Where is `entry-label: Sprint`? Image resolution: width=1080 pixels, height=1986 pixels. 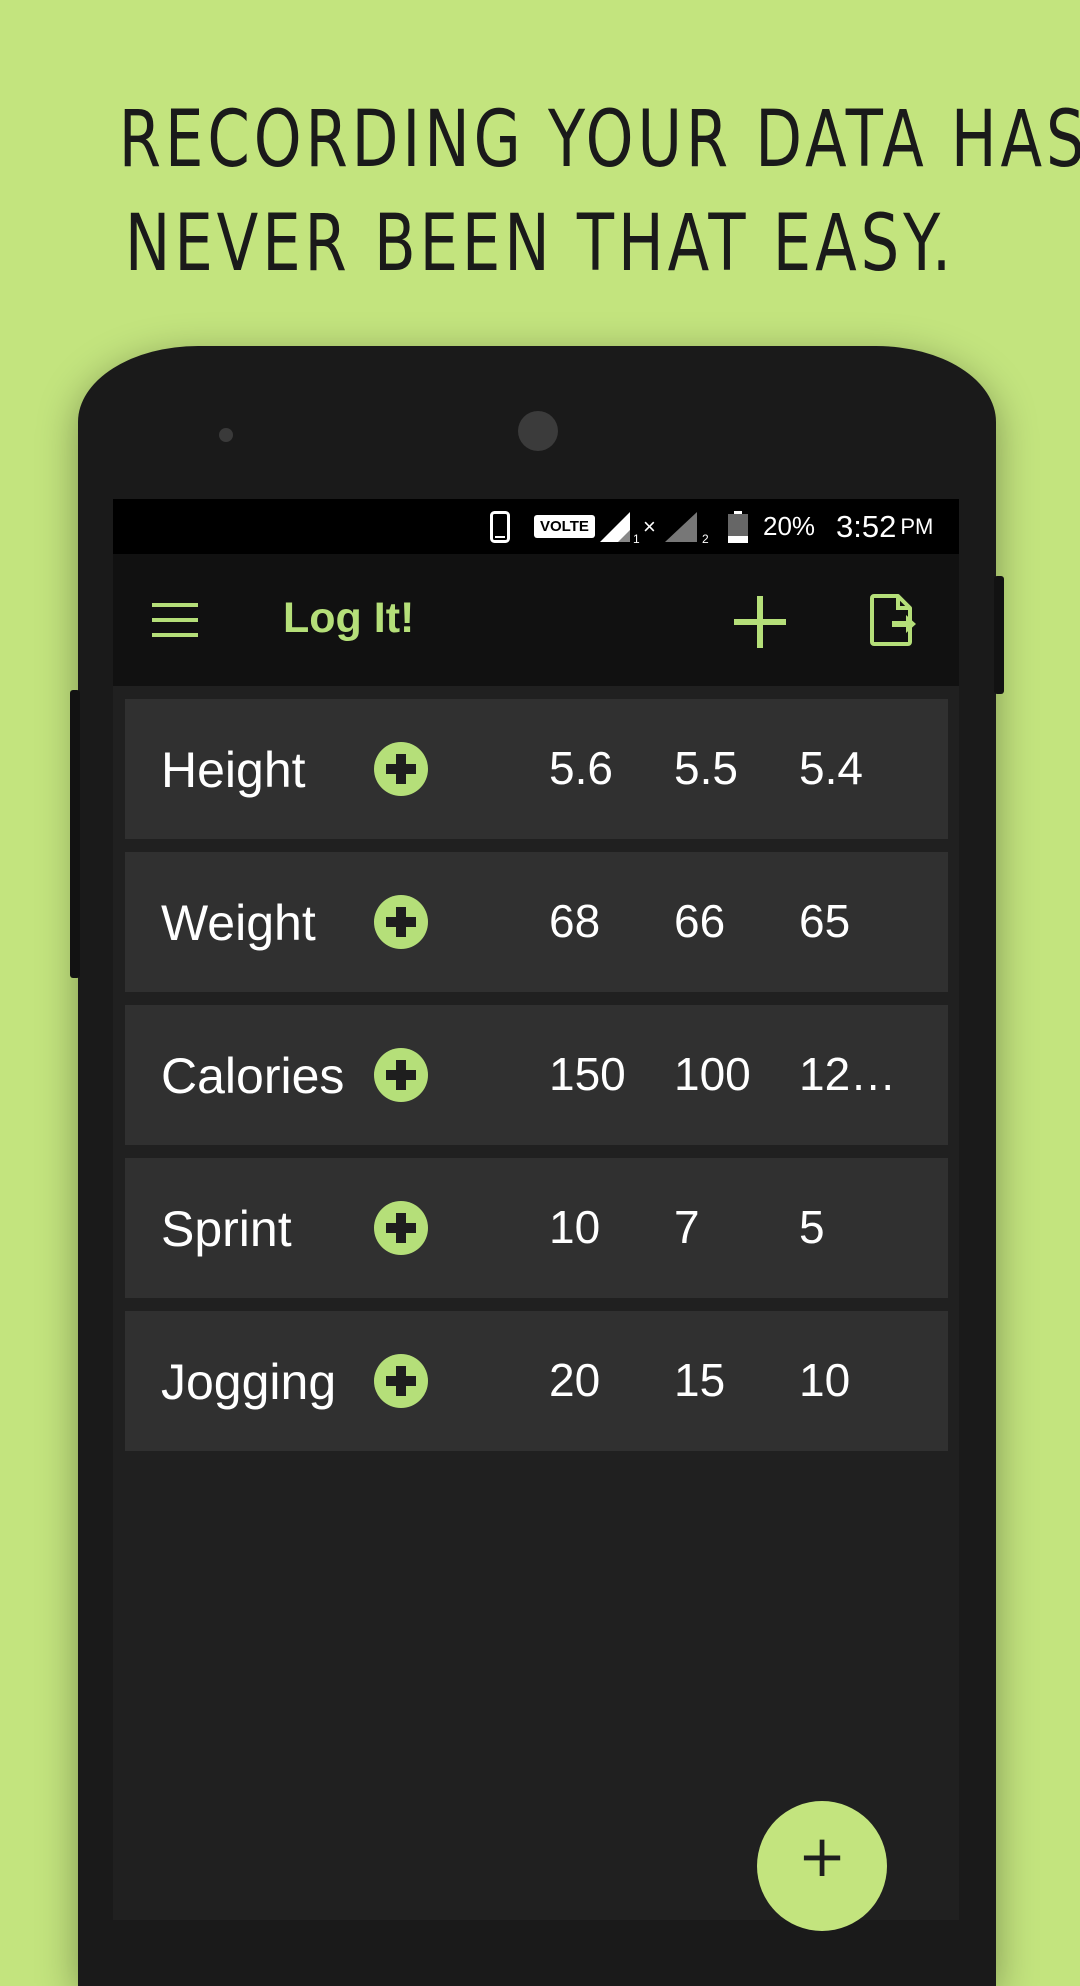 entry-label: Sprint is located at coordinates (226, 1229).